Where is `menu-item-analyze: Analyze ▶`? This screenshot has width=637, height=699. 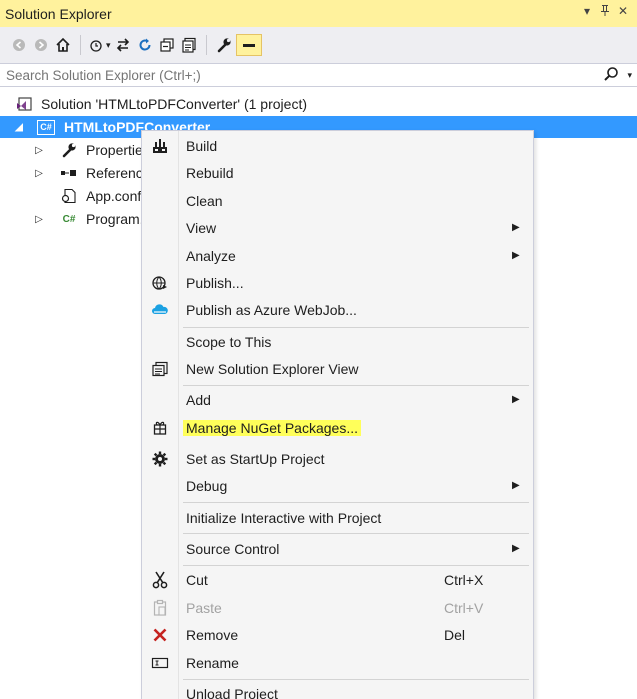
menu-item-analyze: Analyze ▶ is located at coordinates (337, 256).